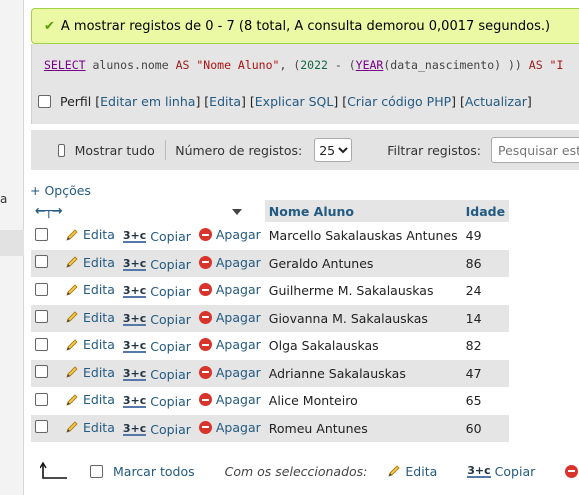 The width and height of the screenshot is (579, 495). Describe the element at coordinates (485, 291) in the screenshot. I see `cell-idade: 24` at that location.